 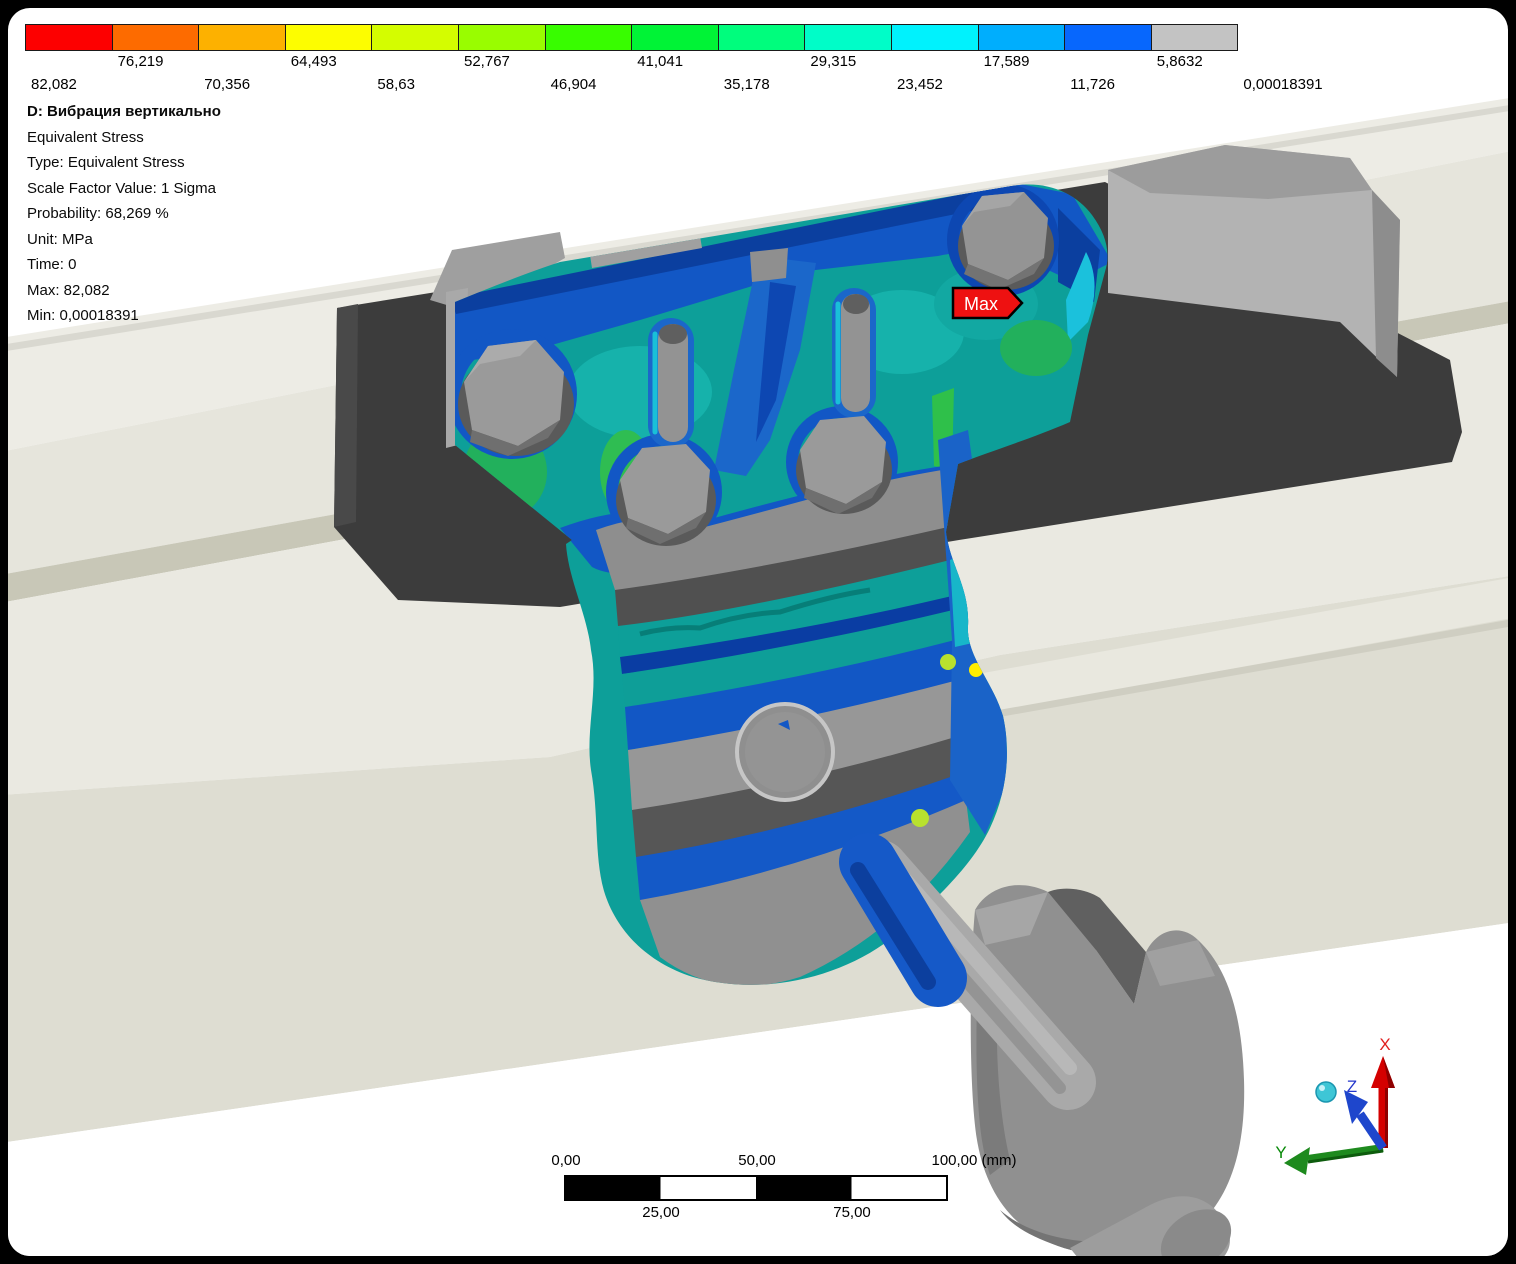 I want to click on legend-boundary-value: 76,219, so click(x=140, y=61).